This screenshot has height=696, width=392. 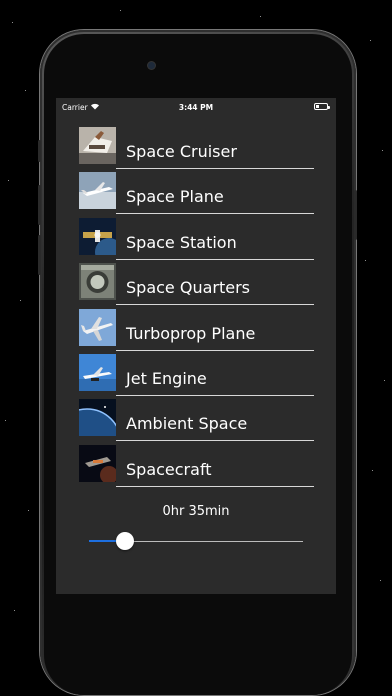 I want to click on spacecraft-thumbnail, so click(x=97, y=463).